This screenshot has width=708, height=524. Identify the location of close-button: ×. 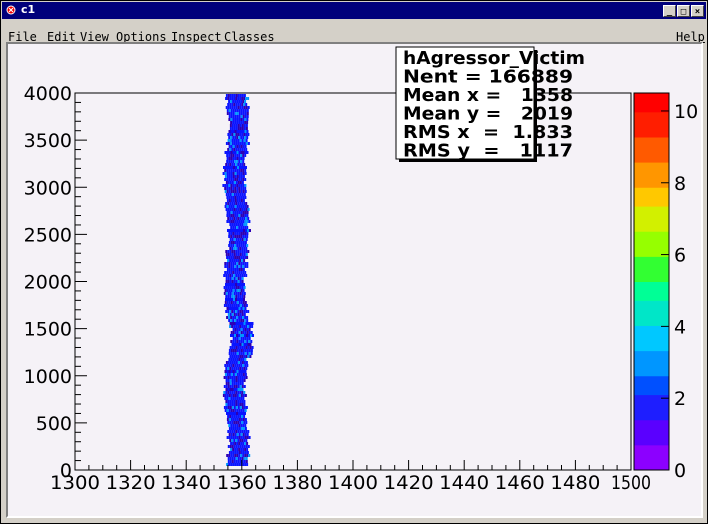
(697, 11).